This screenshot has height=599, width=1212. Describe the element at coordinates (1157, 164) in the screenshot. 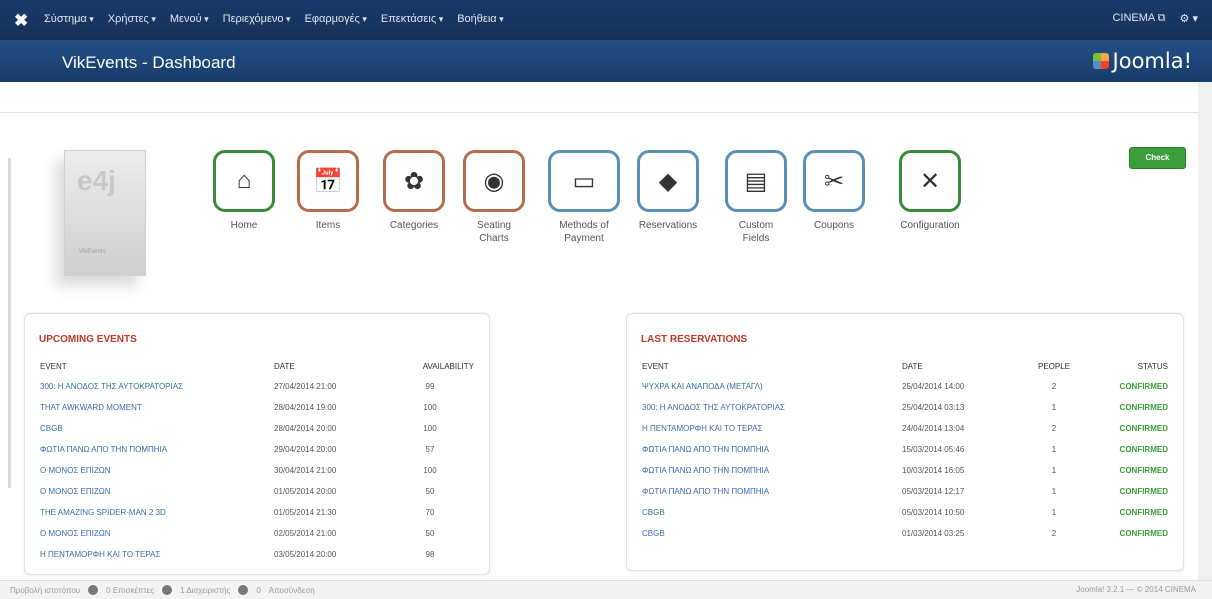

I see `check-updates-button: Check Updates` at that location.